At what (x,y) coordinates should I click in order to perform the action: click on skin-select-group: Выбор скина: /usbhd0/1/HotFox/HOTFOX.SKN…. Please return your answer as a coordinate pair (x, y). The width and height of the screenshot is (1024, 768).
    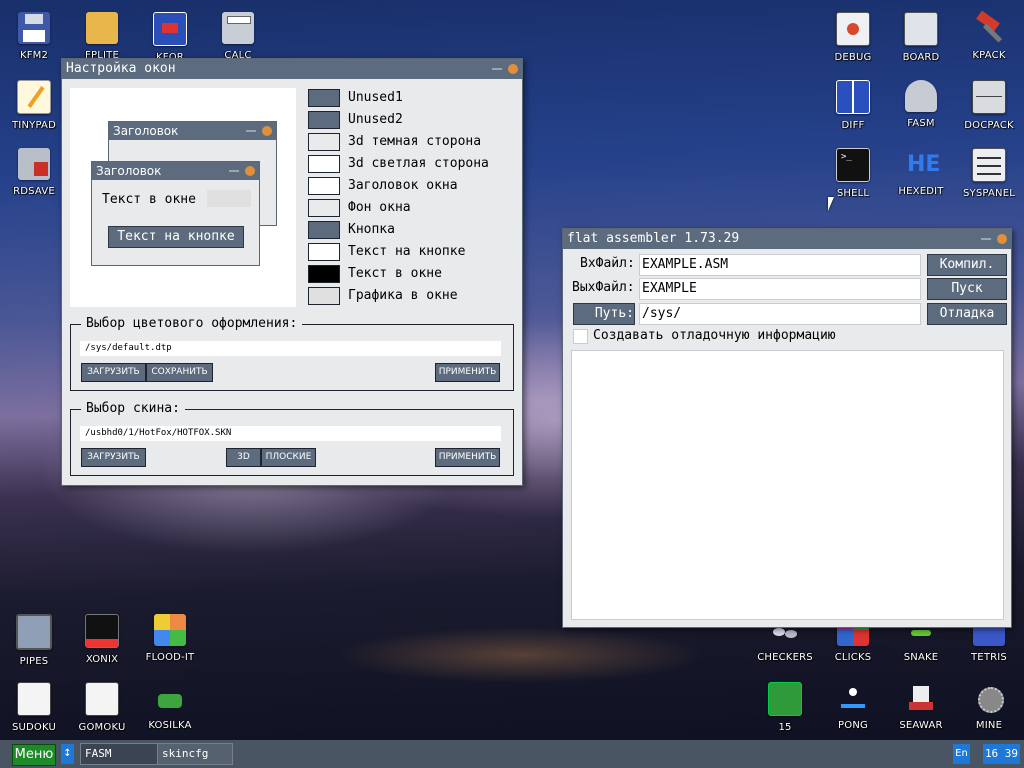
    Looking at the image, I should click on (292, 438).